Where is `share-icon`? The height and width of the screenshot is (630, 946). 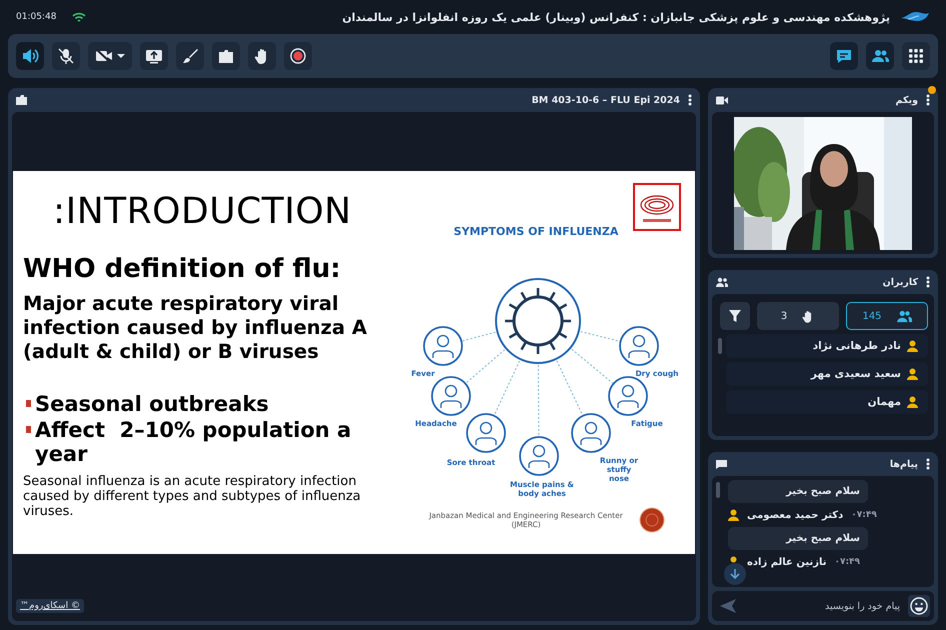 share-icon is located at coordinates (154, 56).